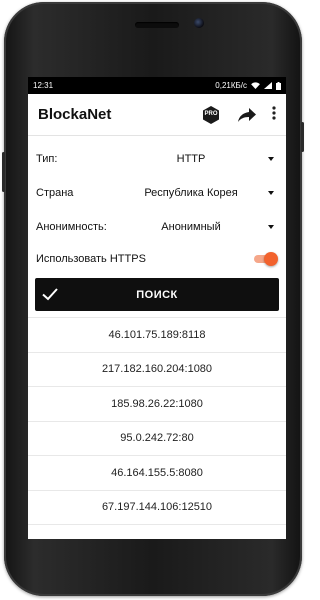 Image resolution: width=320 pixels, height=600 pixels. I want to click on share-icon, so click(247, 114).